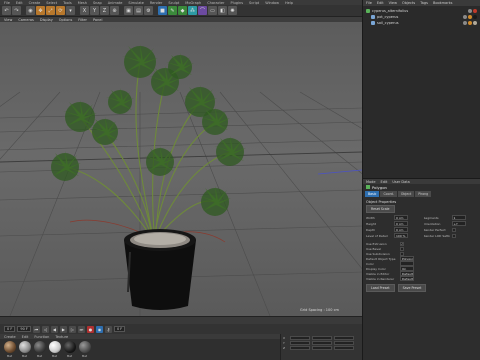 The height and width of the screenshot is (360, 480). Describe the element at coordinates (99, 329) in the screenshot. I see `autokey-icon: ◉` at that location.